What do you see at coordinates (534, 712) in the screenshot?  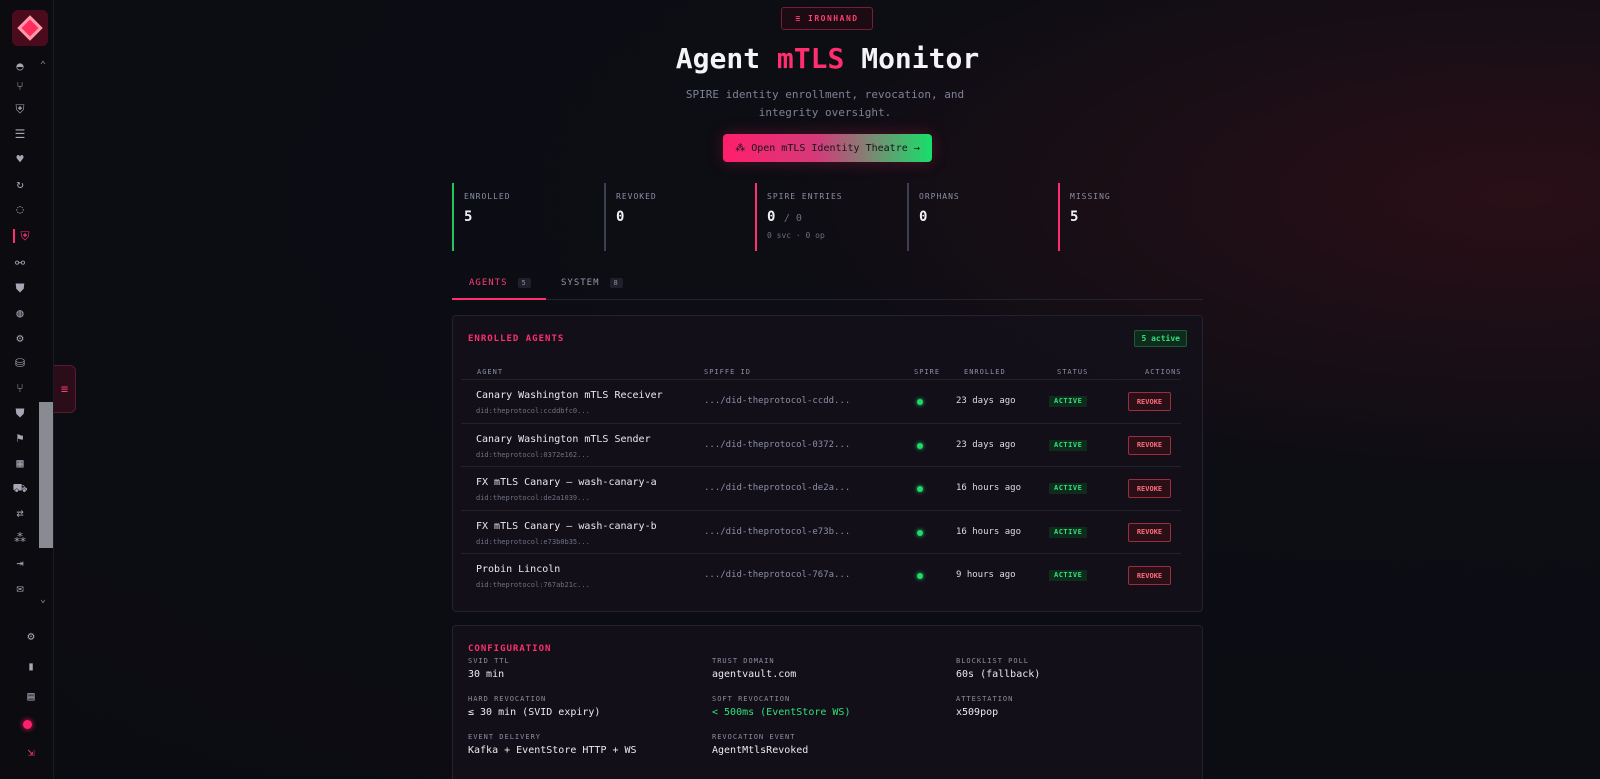 I see `config-value: ≤ 30 min (SVID expiry)` at bounding box center [534, 712].